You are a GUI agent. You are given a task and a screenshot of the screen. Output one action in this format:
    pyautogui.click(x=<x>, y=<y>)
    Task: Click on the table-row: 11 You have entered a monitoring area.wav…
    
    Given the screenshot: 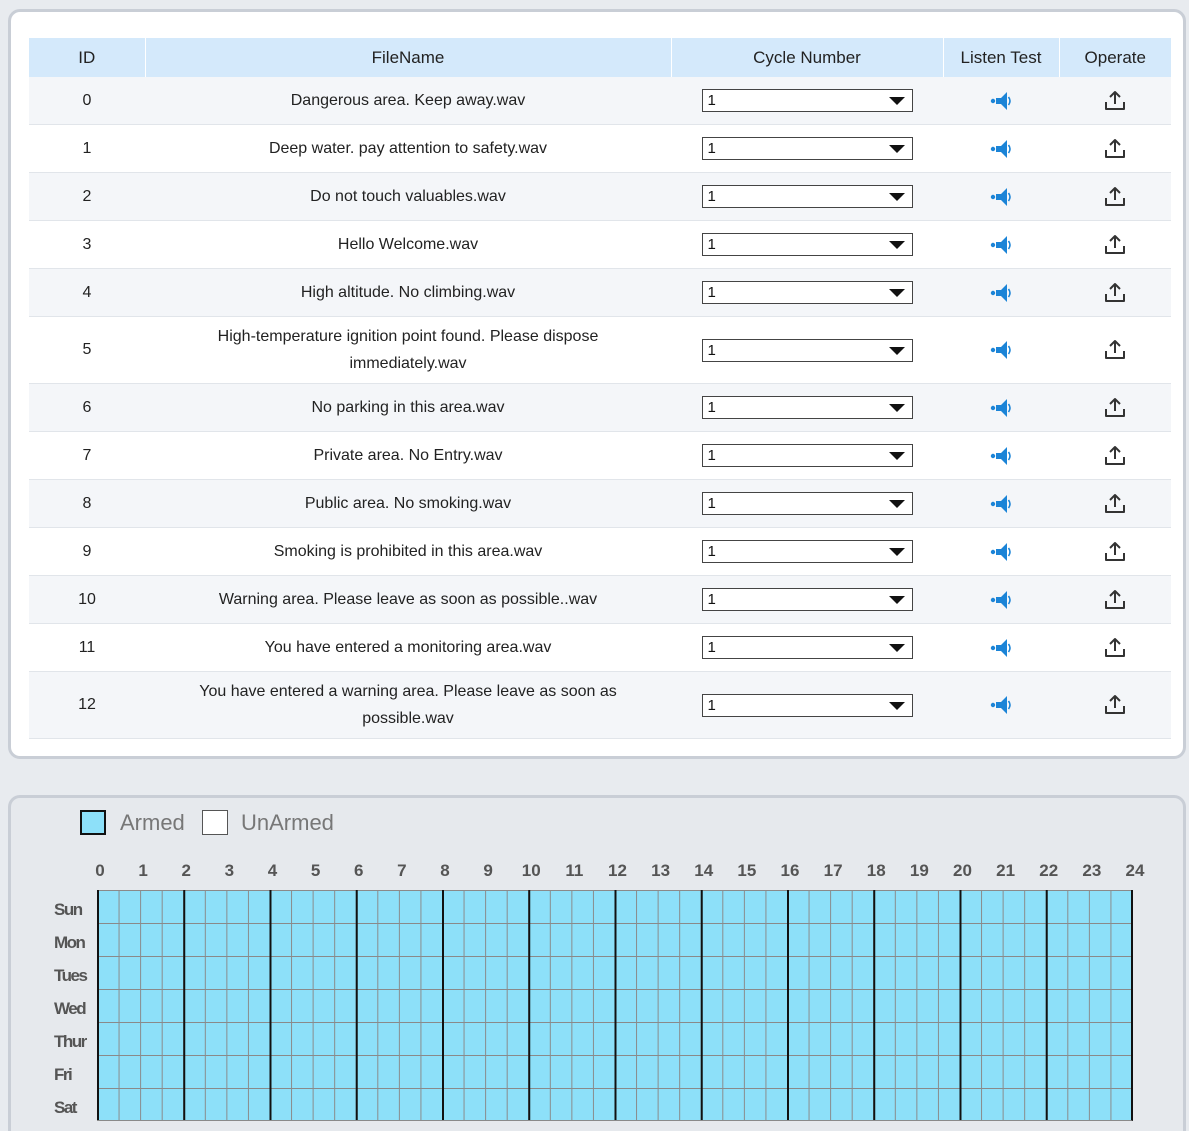 What is the action you would take?
    pyautogui.click(x=600, y=647)
    